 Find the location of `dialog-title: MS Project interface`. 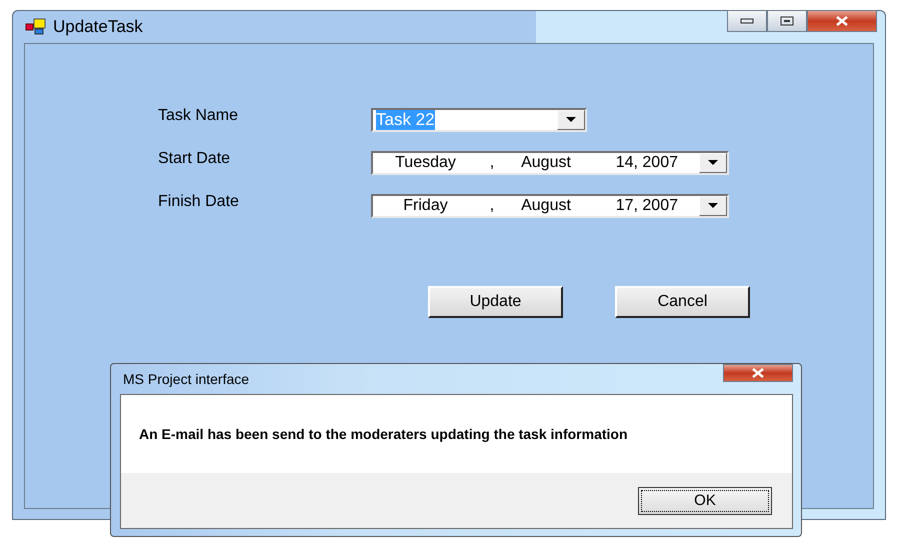

dialog-title: MS Project interface is located at coordinates (186, 379).